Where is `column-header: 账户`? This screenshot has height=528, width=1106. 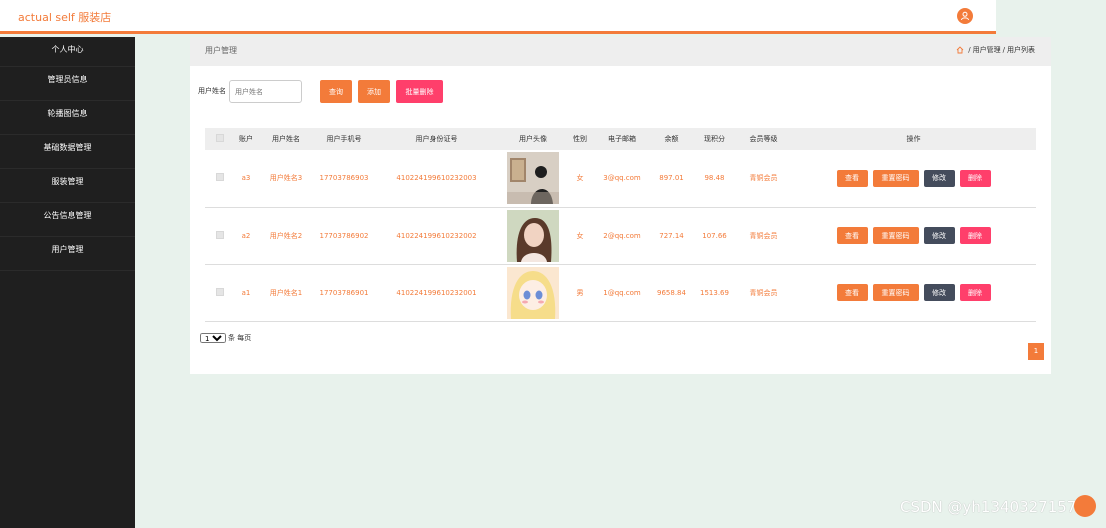
column-header: 账户 is located at coordinates (246, 139).